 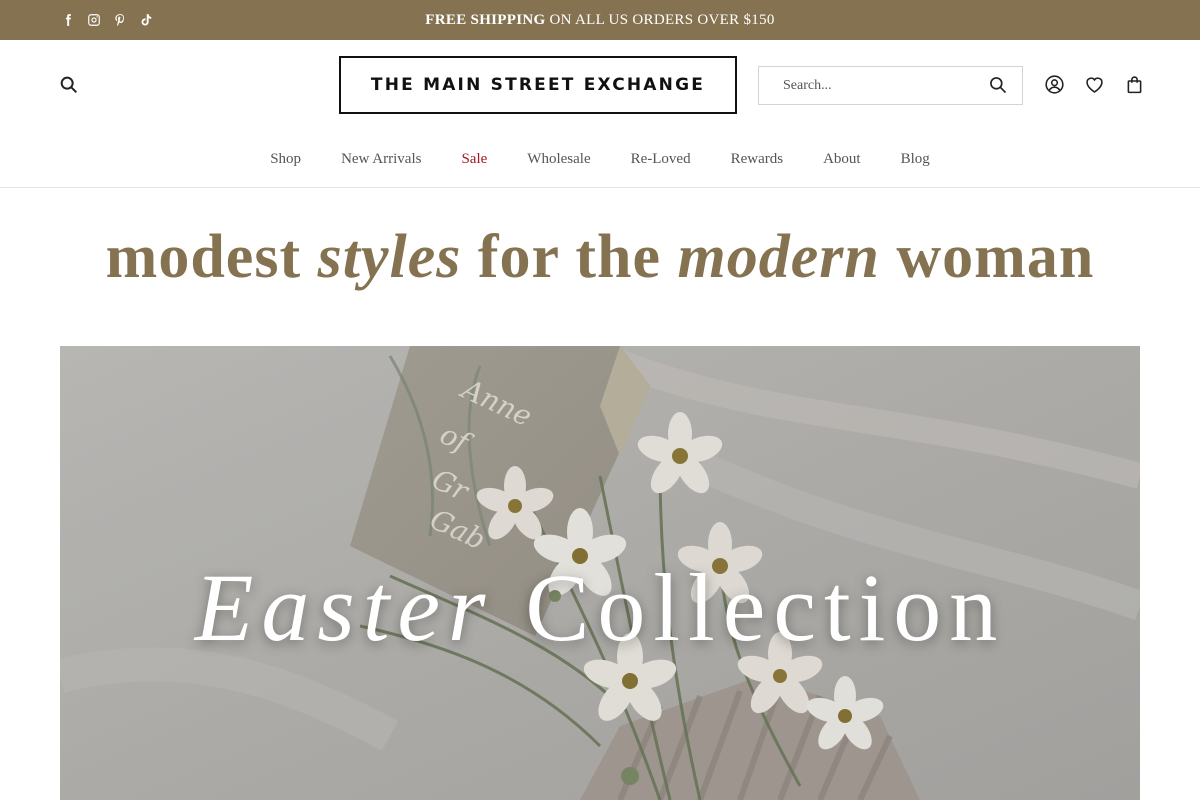 I want to click on account-icon, so click(x=1054, y=84).